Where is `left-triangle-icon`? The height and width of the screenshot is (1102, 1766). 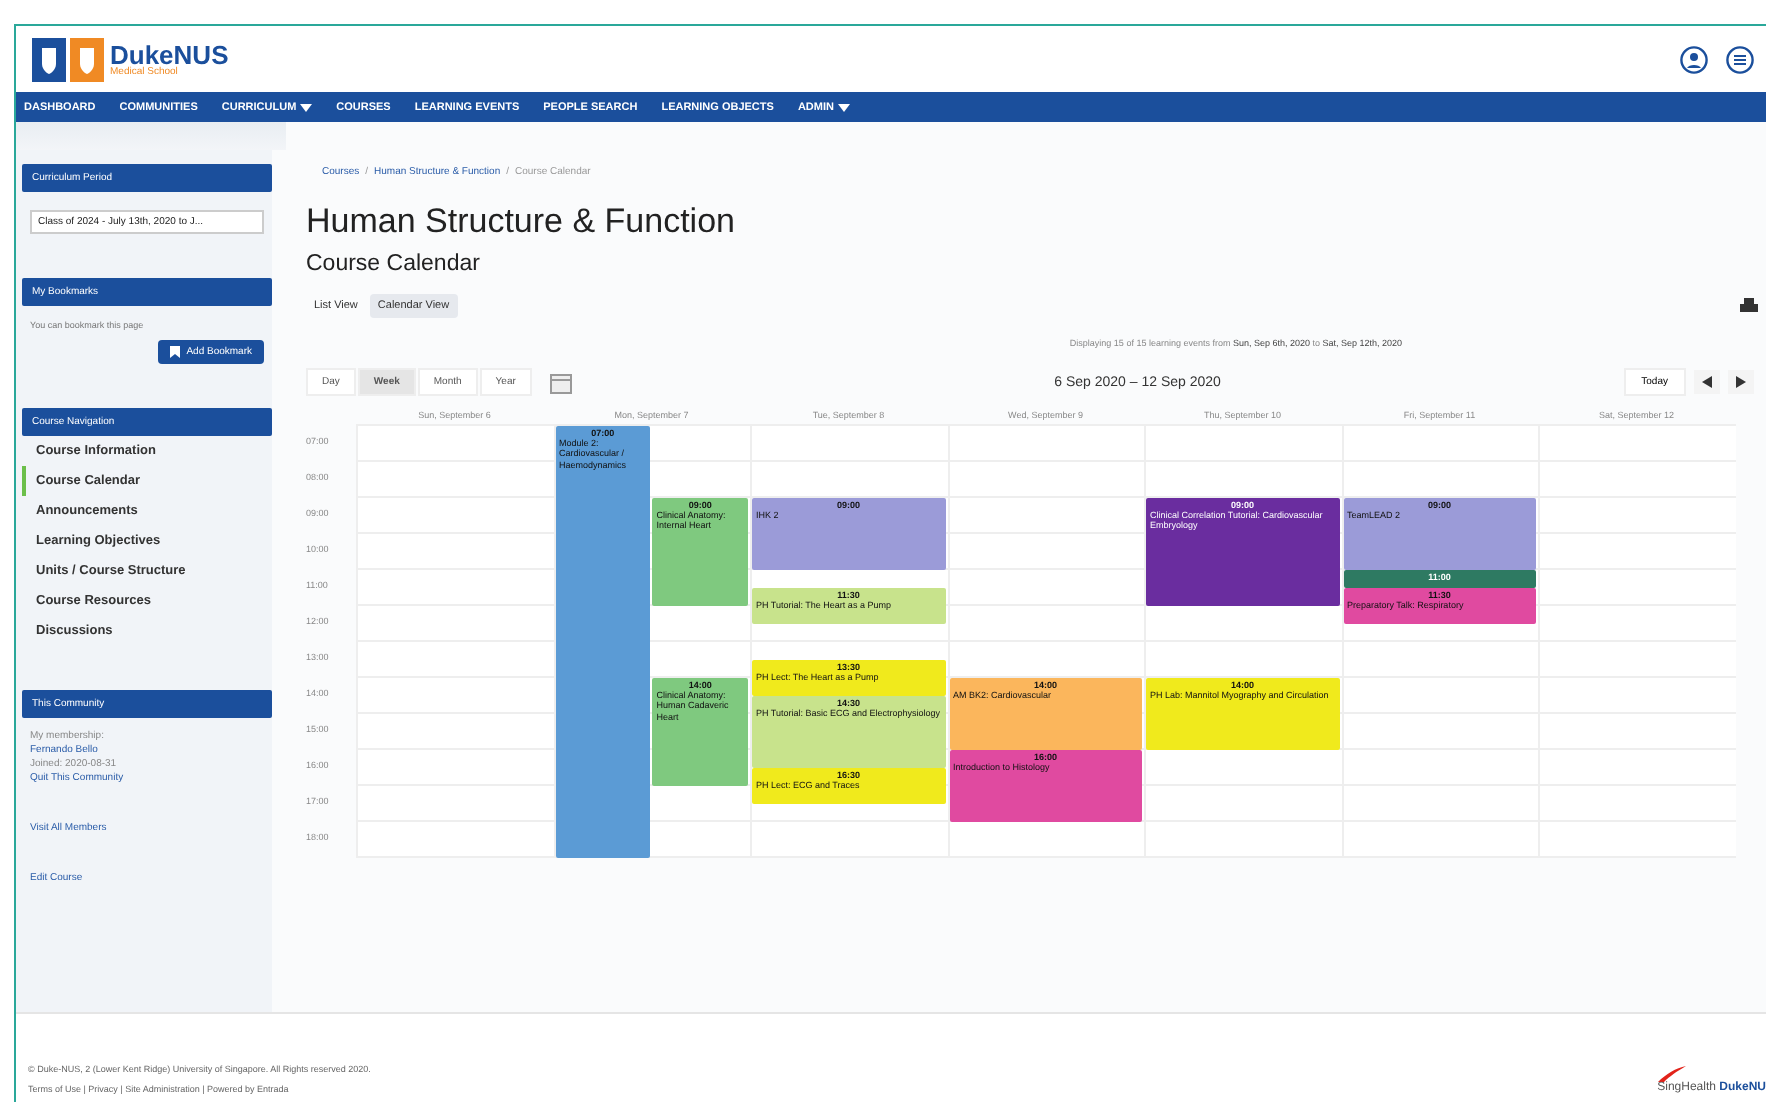 left-triangle-icon is located at coordinates (1707, 382).